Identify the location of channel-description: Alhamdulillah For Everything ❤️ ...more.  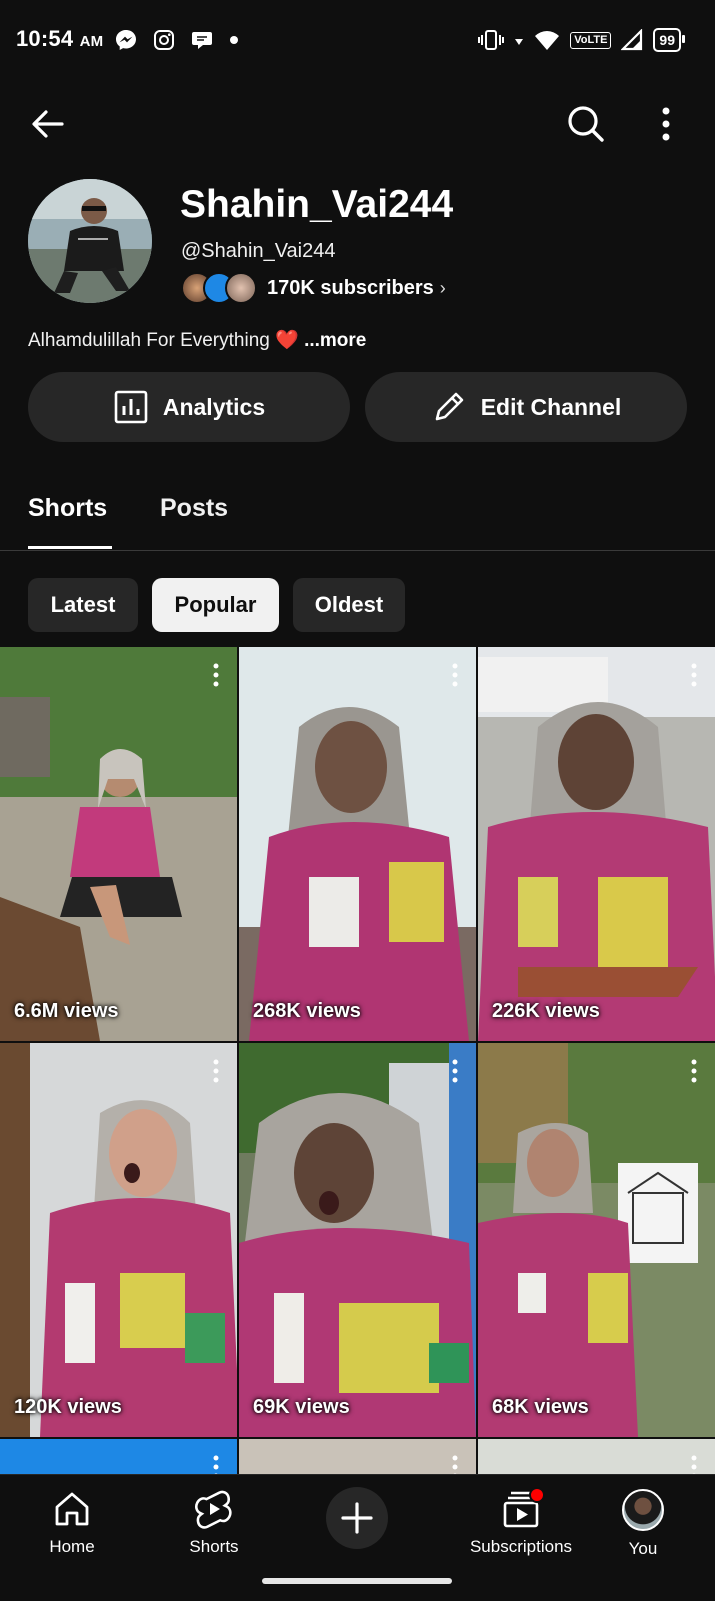
(197, 340).